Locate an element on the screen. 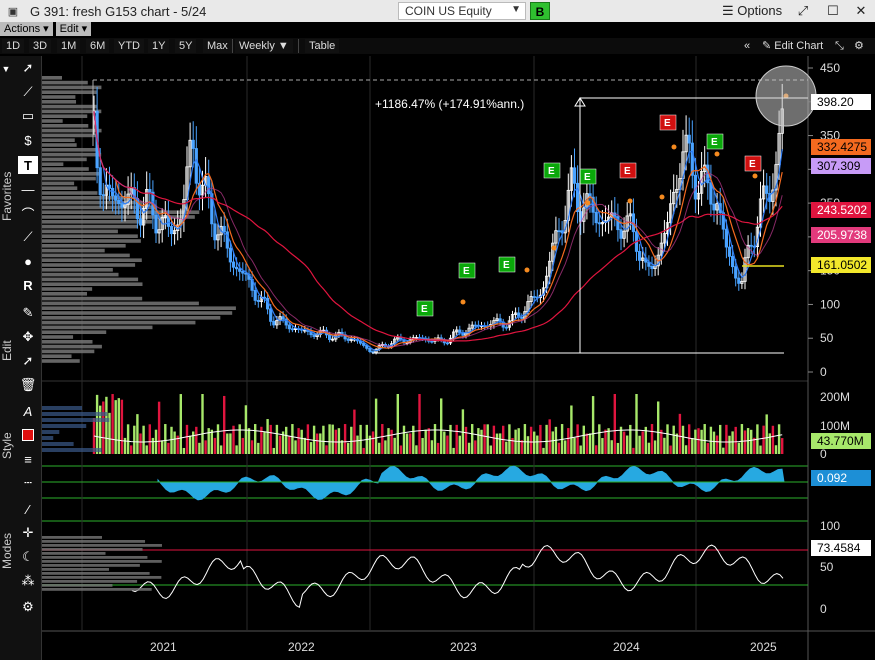 The height and width of the screenshot is (660, 875). b-button: B is located at coordinates (540, 11).